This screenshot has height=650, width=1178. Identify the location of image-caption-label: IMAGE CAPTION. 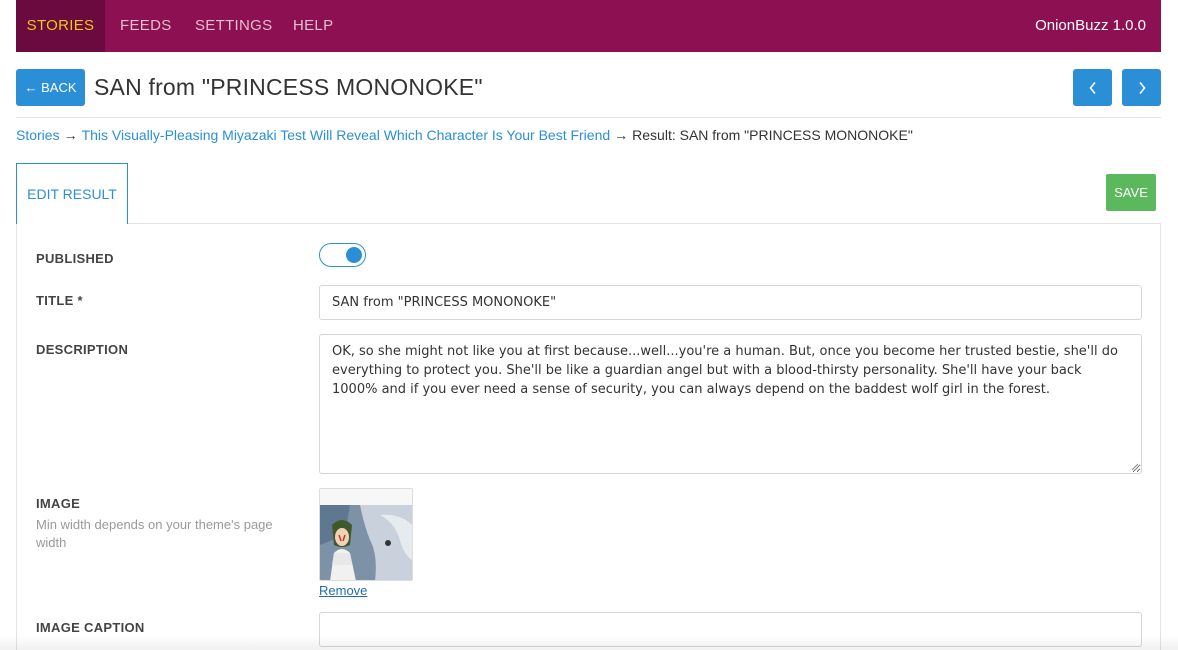
(90, 627).